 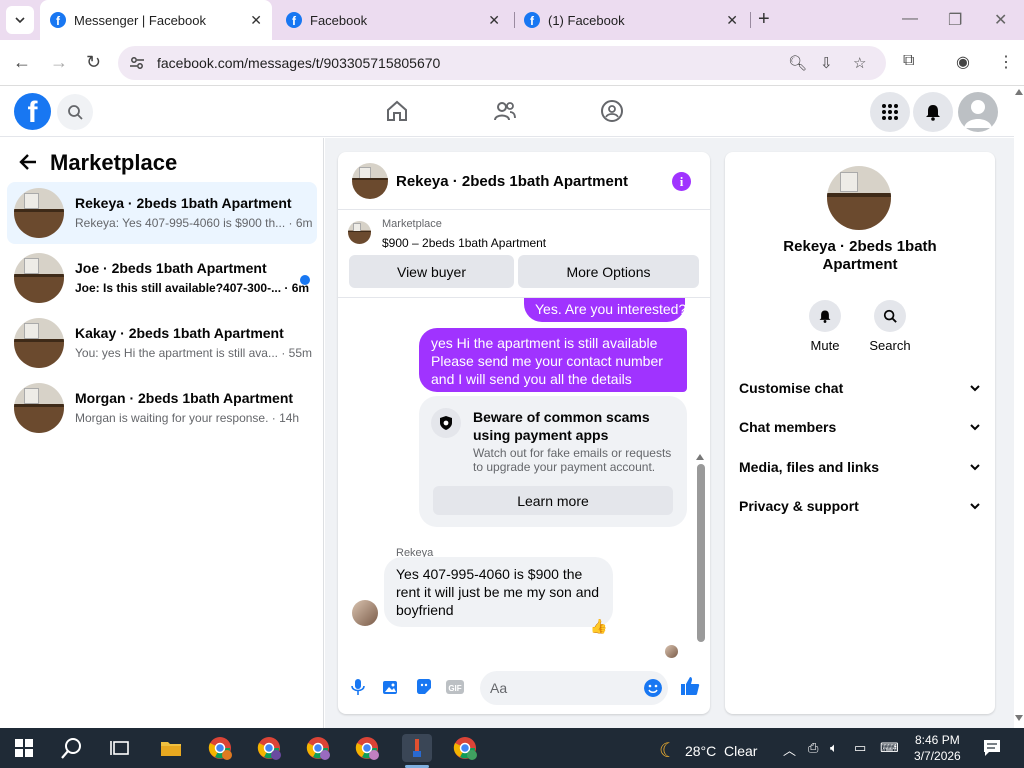 What do you see at coordinates (860, 748) in the screenshot?
I see `network-icon: ▭` at bounding box center [860, 748].